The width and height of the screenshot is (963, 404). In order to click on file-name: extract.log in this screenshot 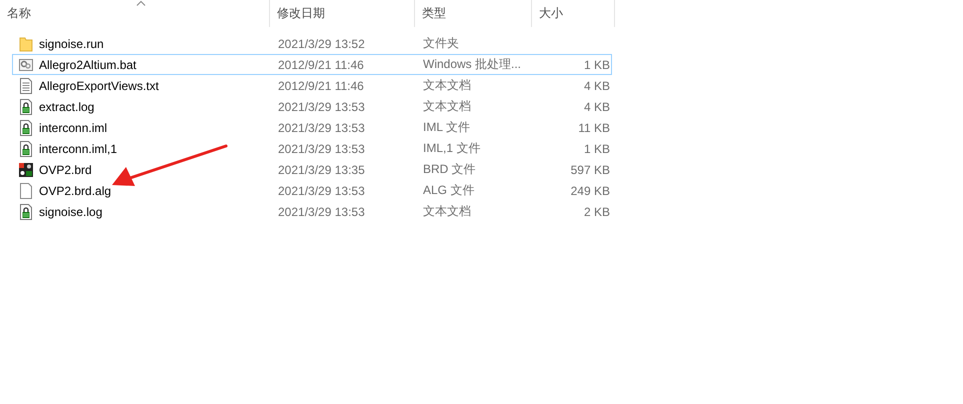, I will do `click(66, 107)`.